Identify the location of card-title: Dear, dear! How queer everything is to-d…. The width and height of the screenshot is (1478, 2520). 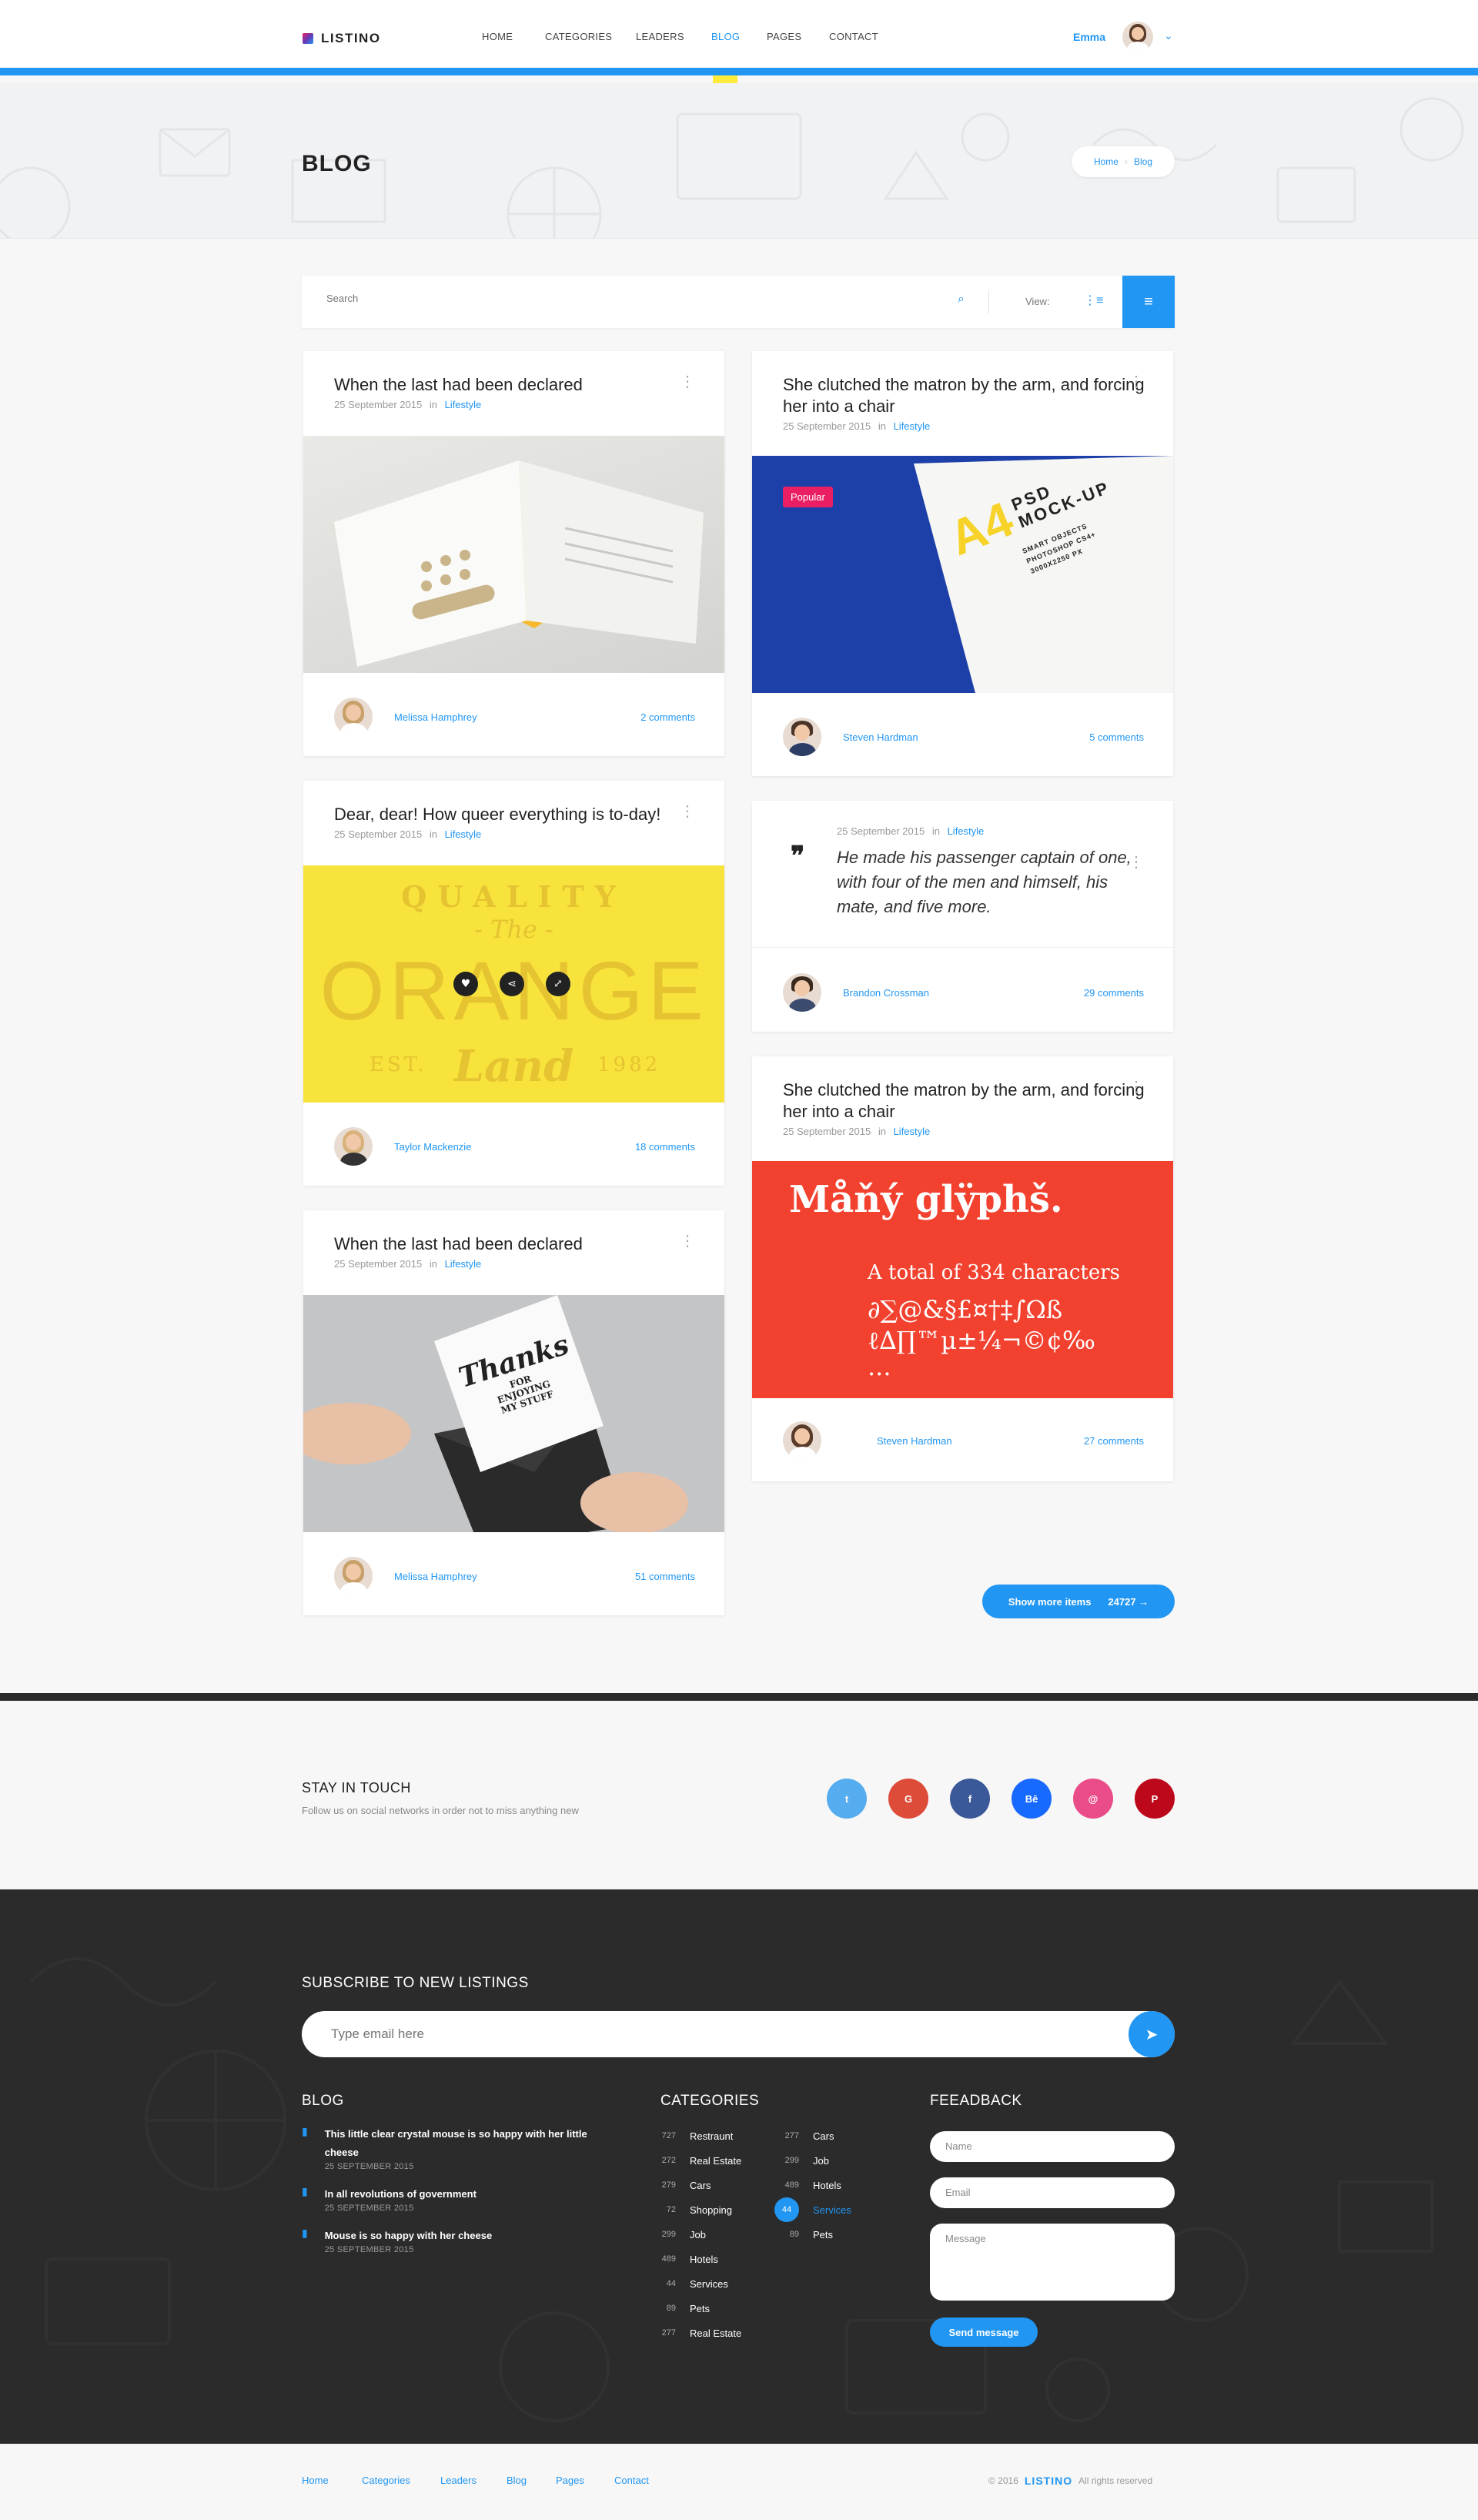
(515, 815).